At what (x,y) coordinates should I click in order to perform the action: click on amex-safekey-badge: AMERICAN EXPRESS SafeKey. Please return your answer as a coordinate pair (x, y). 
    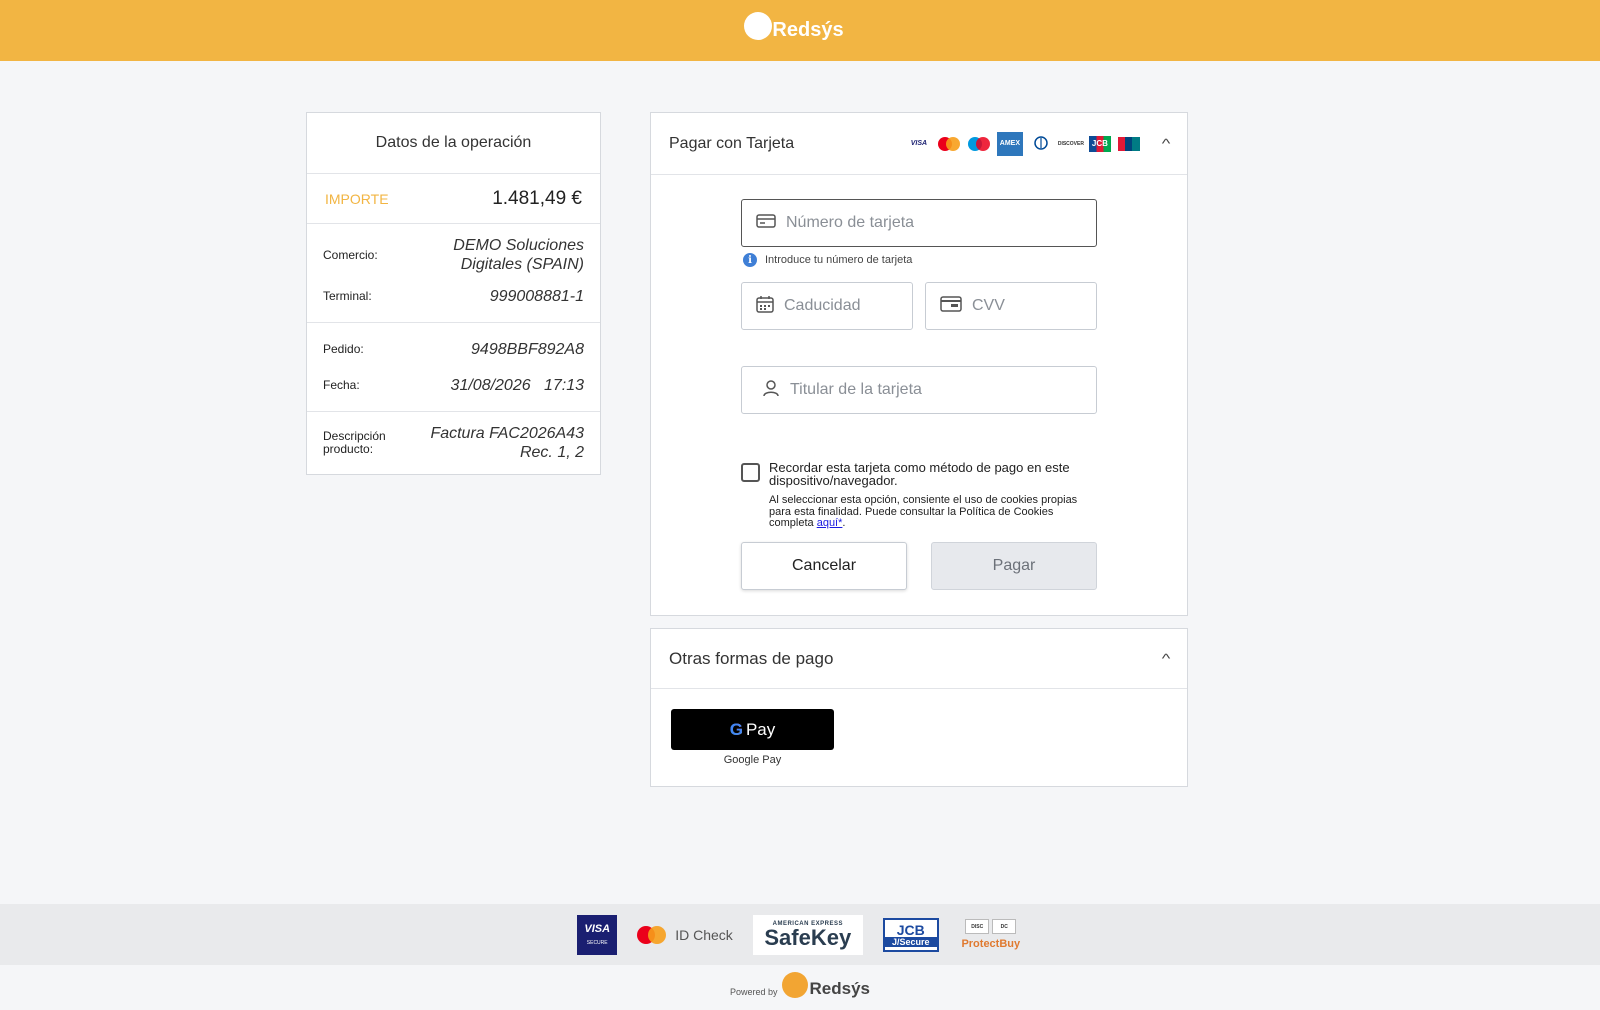
    Looking at the image, I should click on (807, 934).